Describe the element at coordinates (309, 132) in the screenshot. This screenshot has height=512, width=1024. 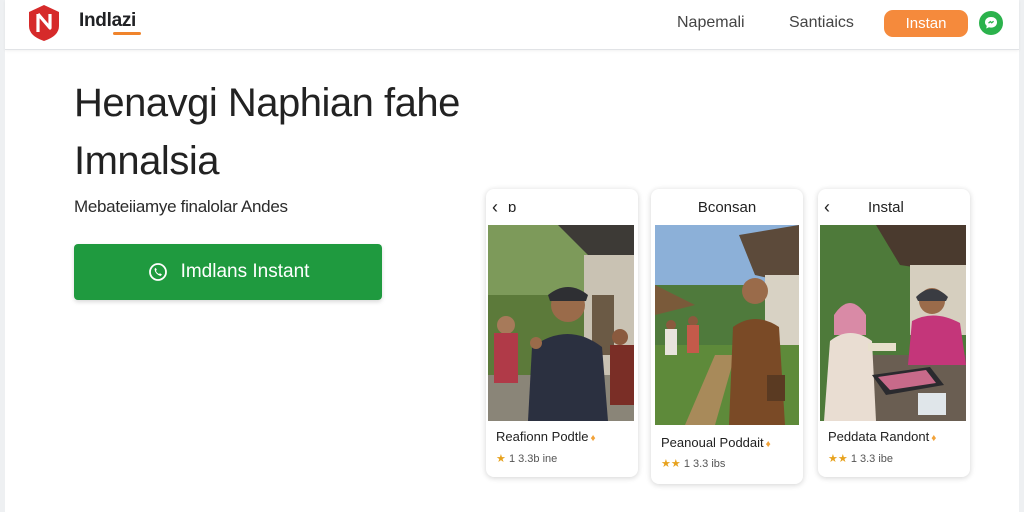
I see `hero-title: Henavgi Naphian fahe Imnalsia` at that location.